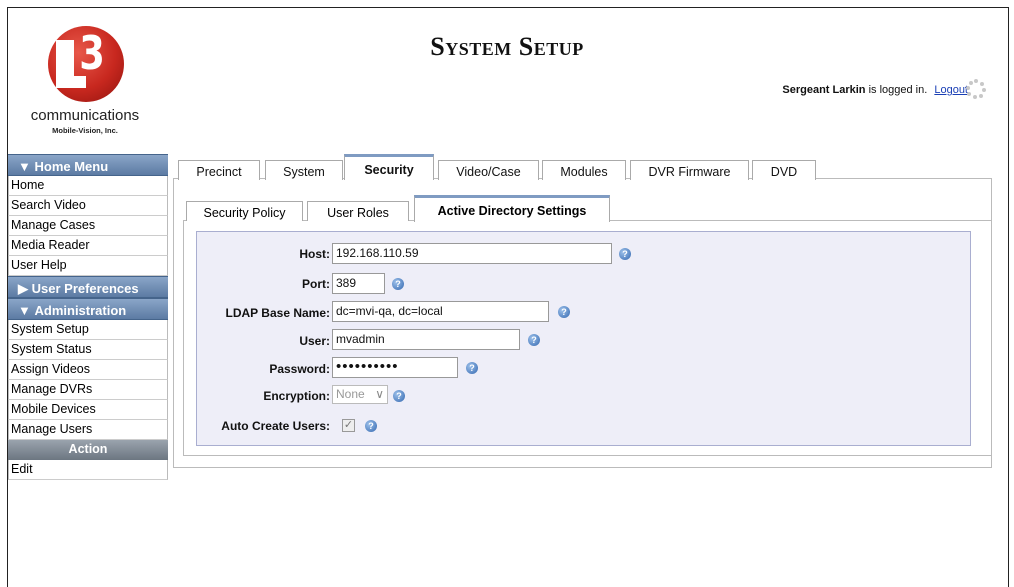  Describe the element at coordinates (784, 170) in the screenshot. I see `tab-dvd: DVD` at that location.